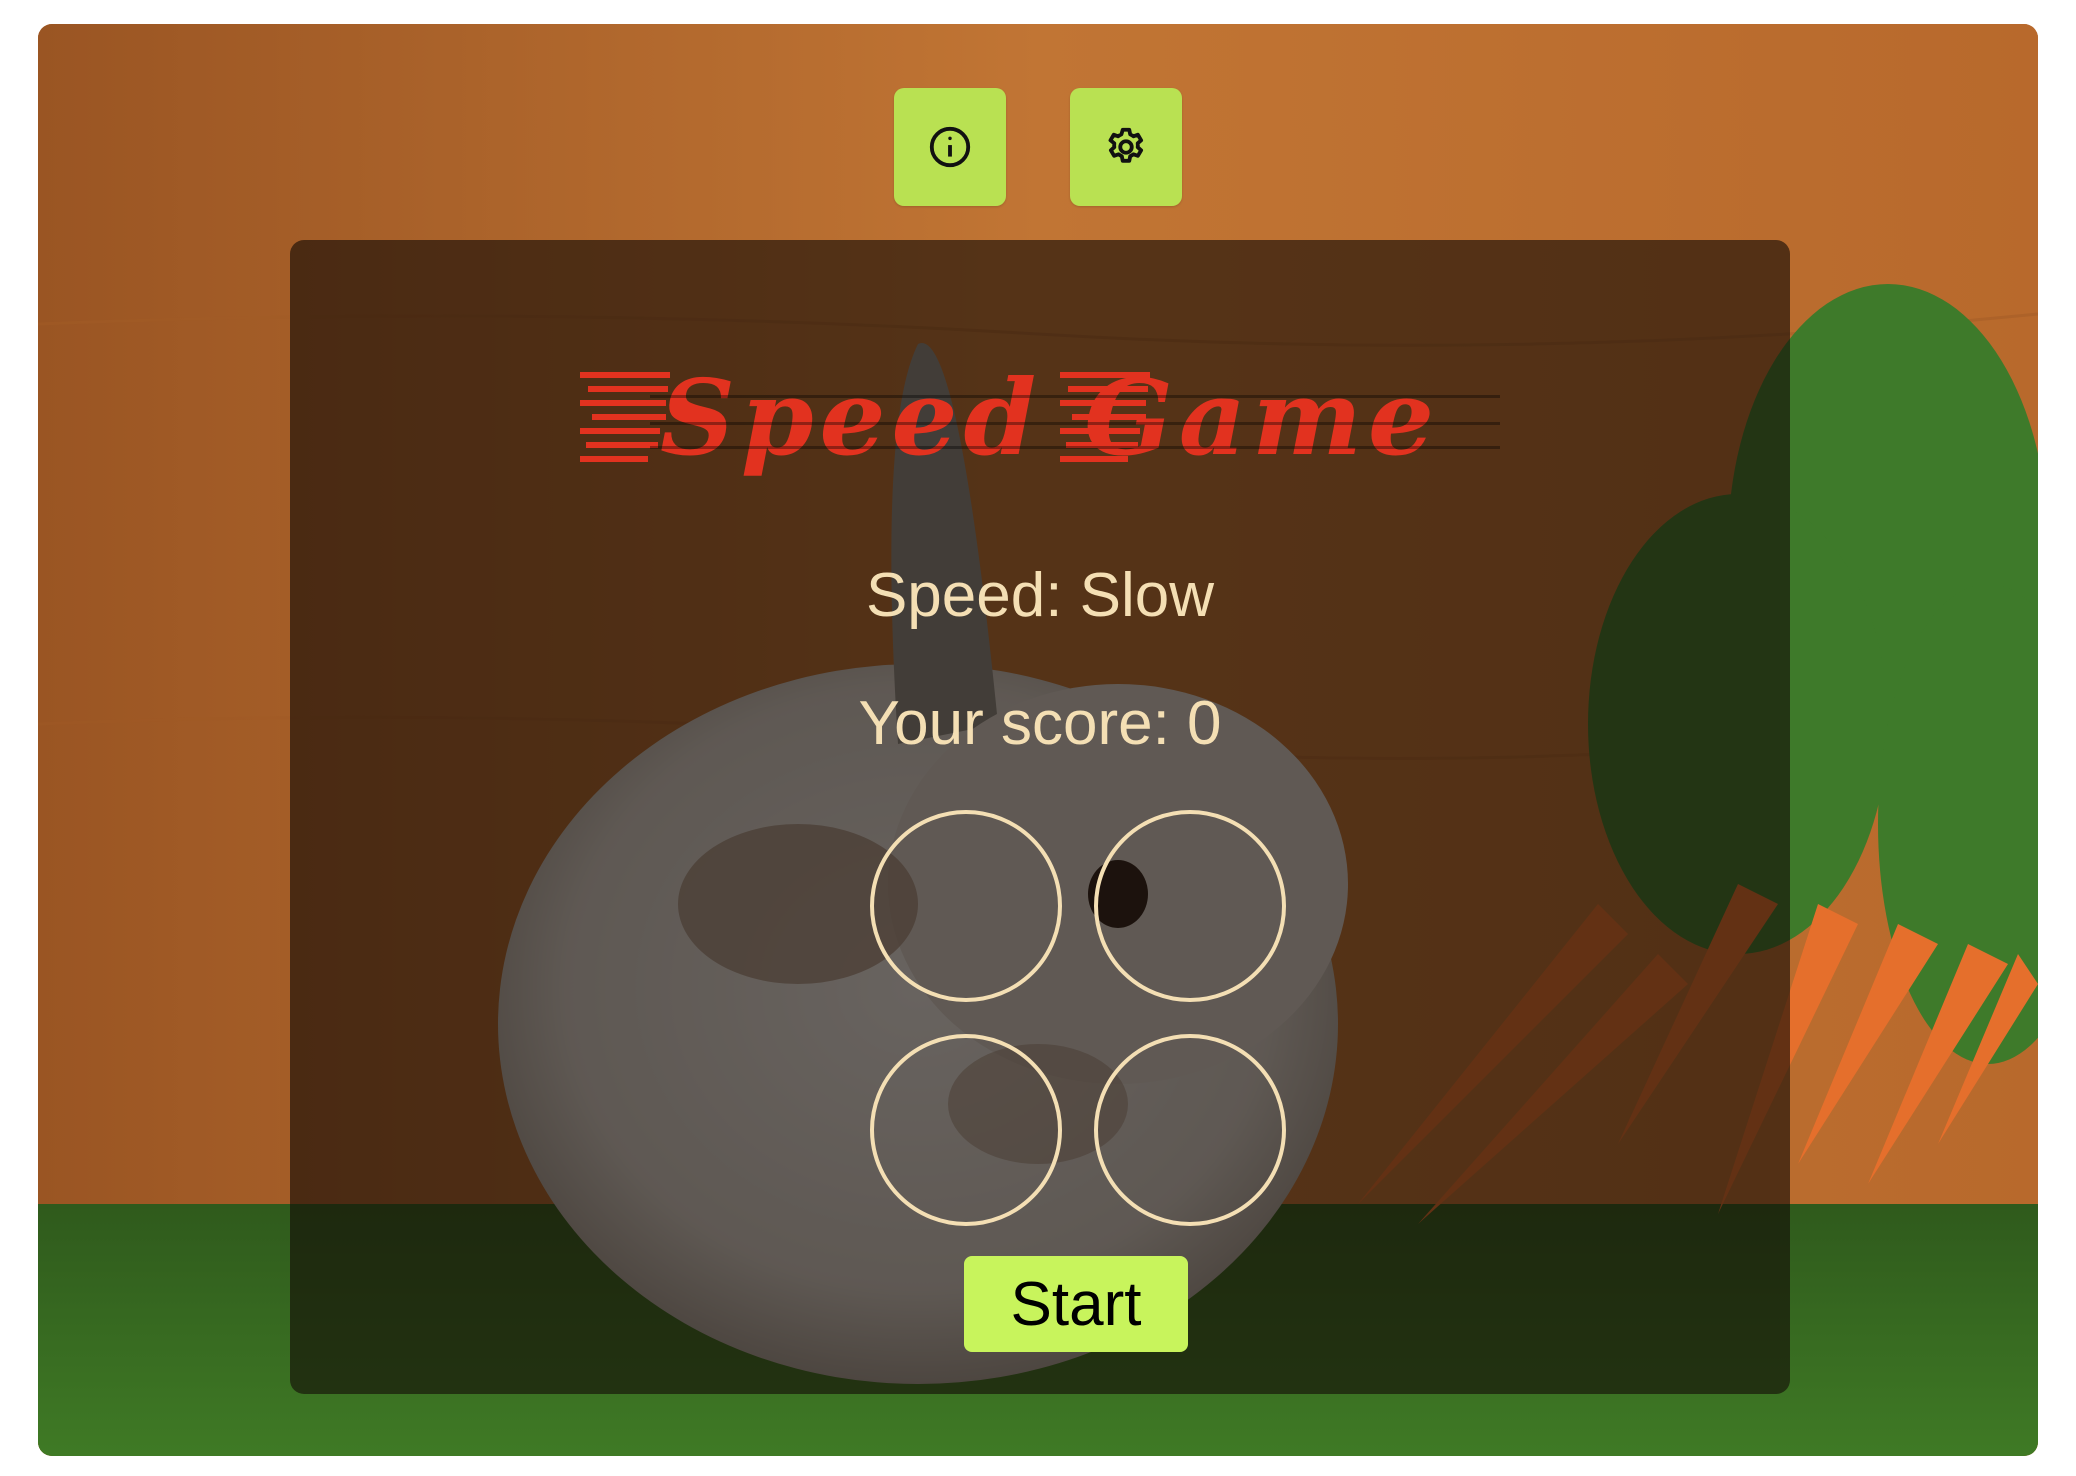 Image resolution: width=2076 pixels, height=1476 pixels. Describe the element at coordinates (1076, 1304) in the screenshot. I see `start-button: Start` at that location.